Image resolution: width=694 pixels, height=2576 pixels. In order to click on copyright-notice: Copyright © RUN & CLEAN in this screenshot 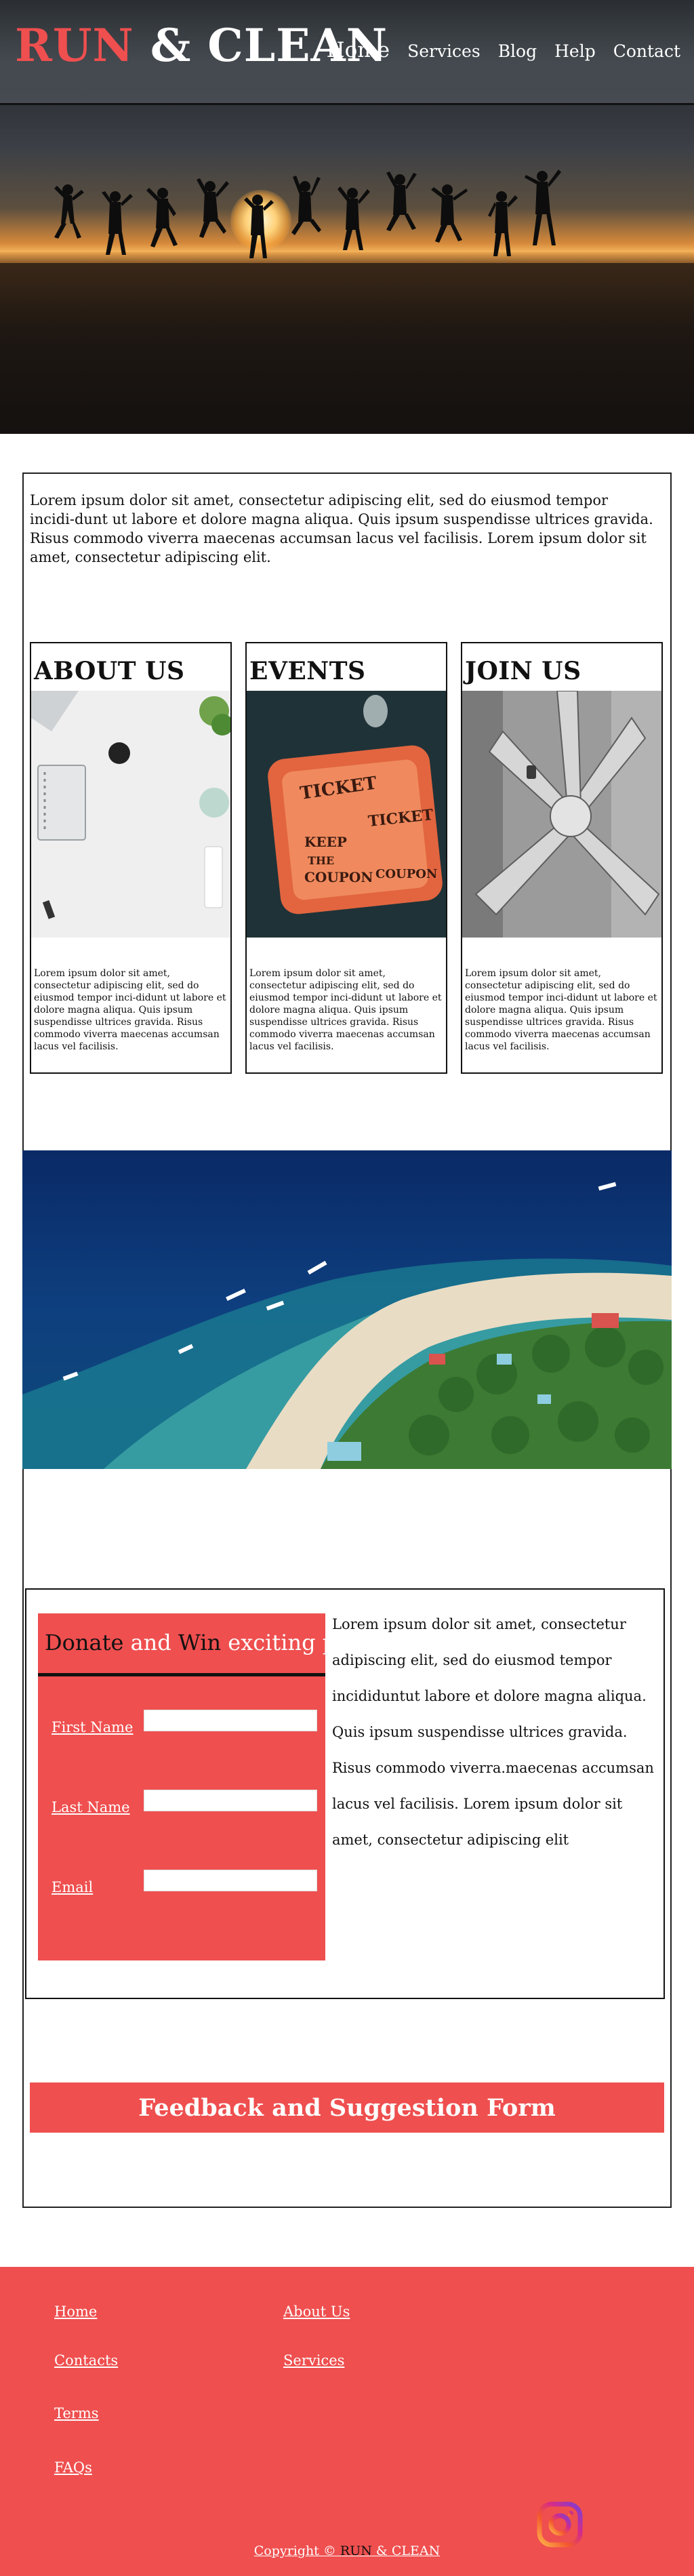, I will do `click(347, 2550)`.